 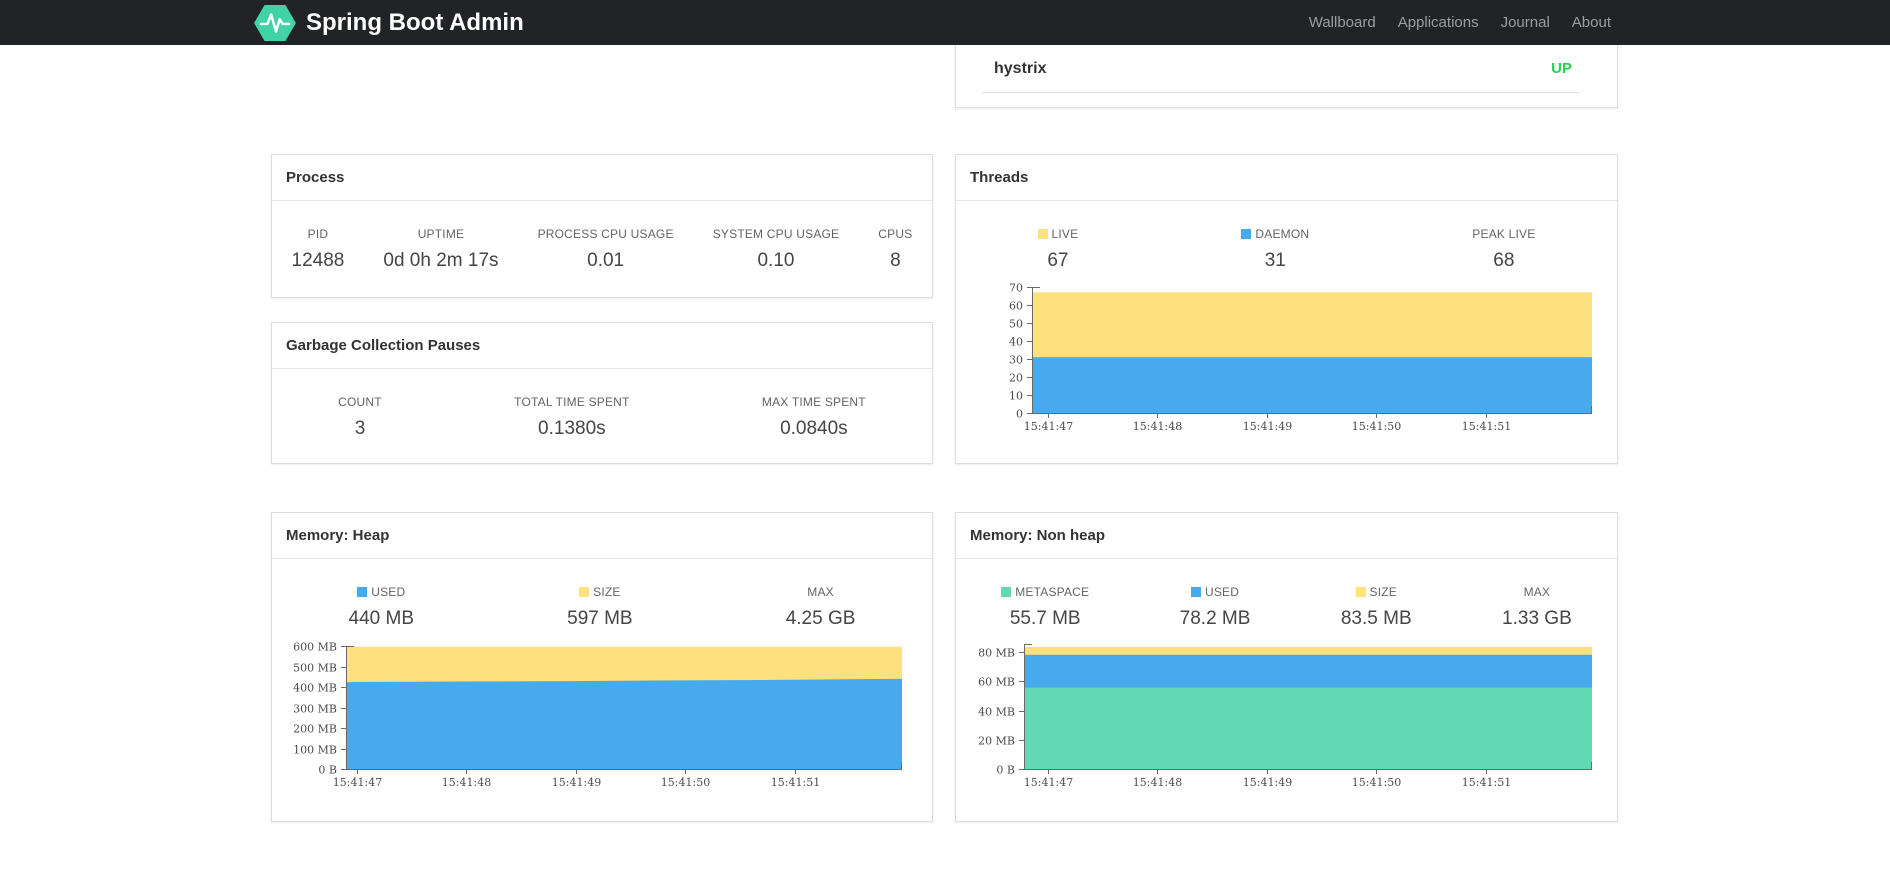 What do you see at coordinates (315, 688) in the screenshot?
I see `svg-text: 400 MB` at bounding box center [315, 688].